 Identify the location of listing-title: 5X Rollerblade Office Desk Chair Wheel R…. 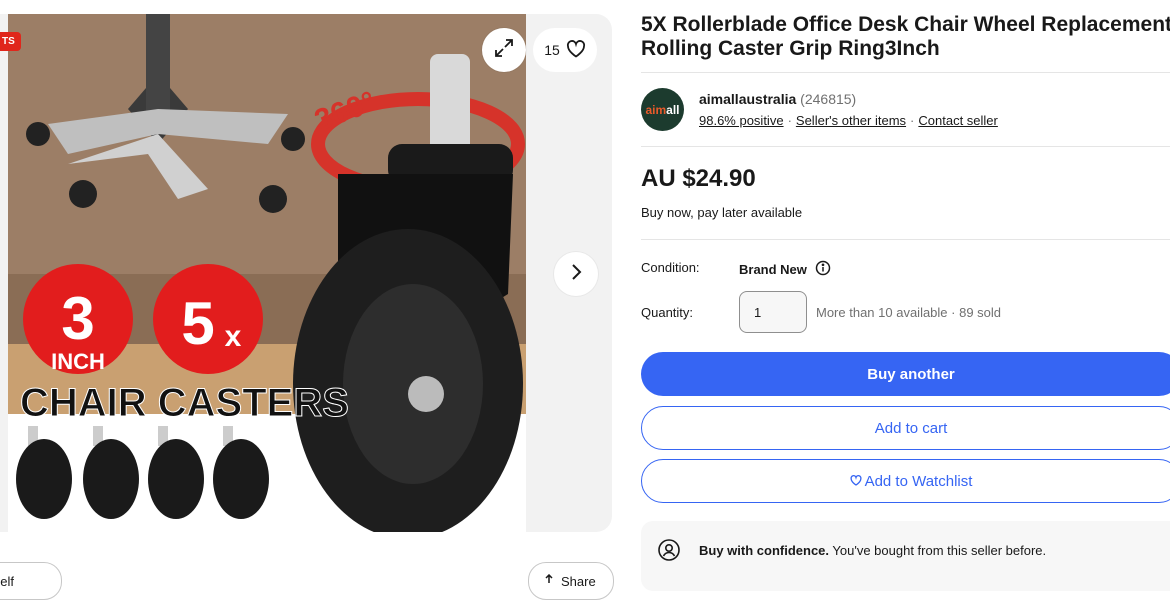
(905, 36).